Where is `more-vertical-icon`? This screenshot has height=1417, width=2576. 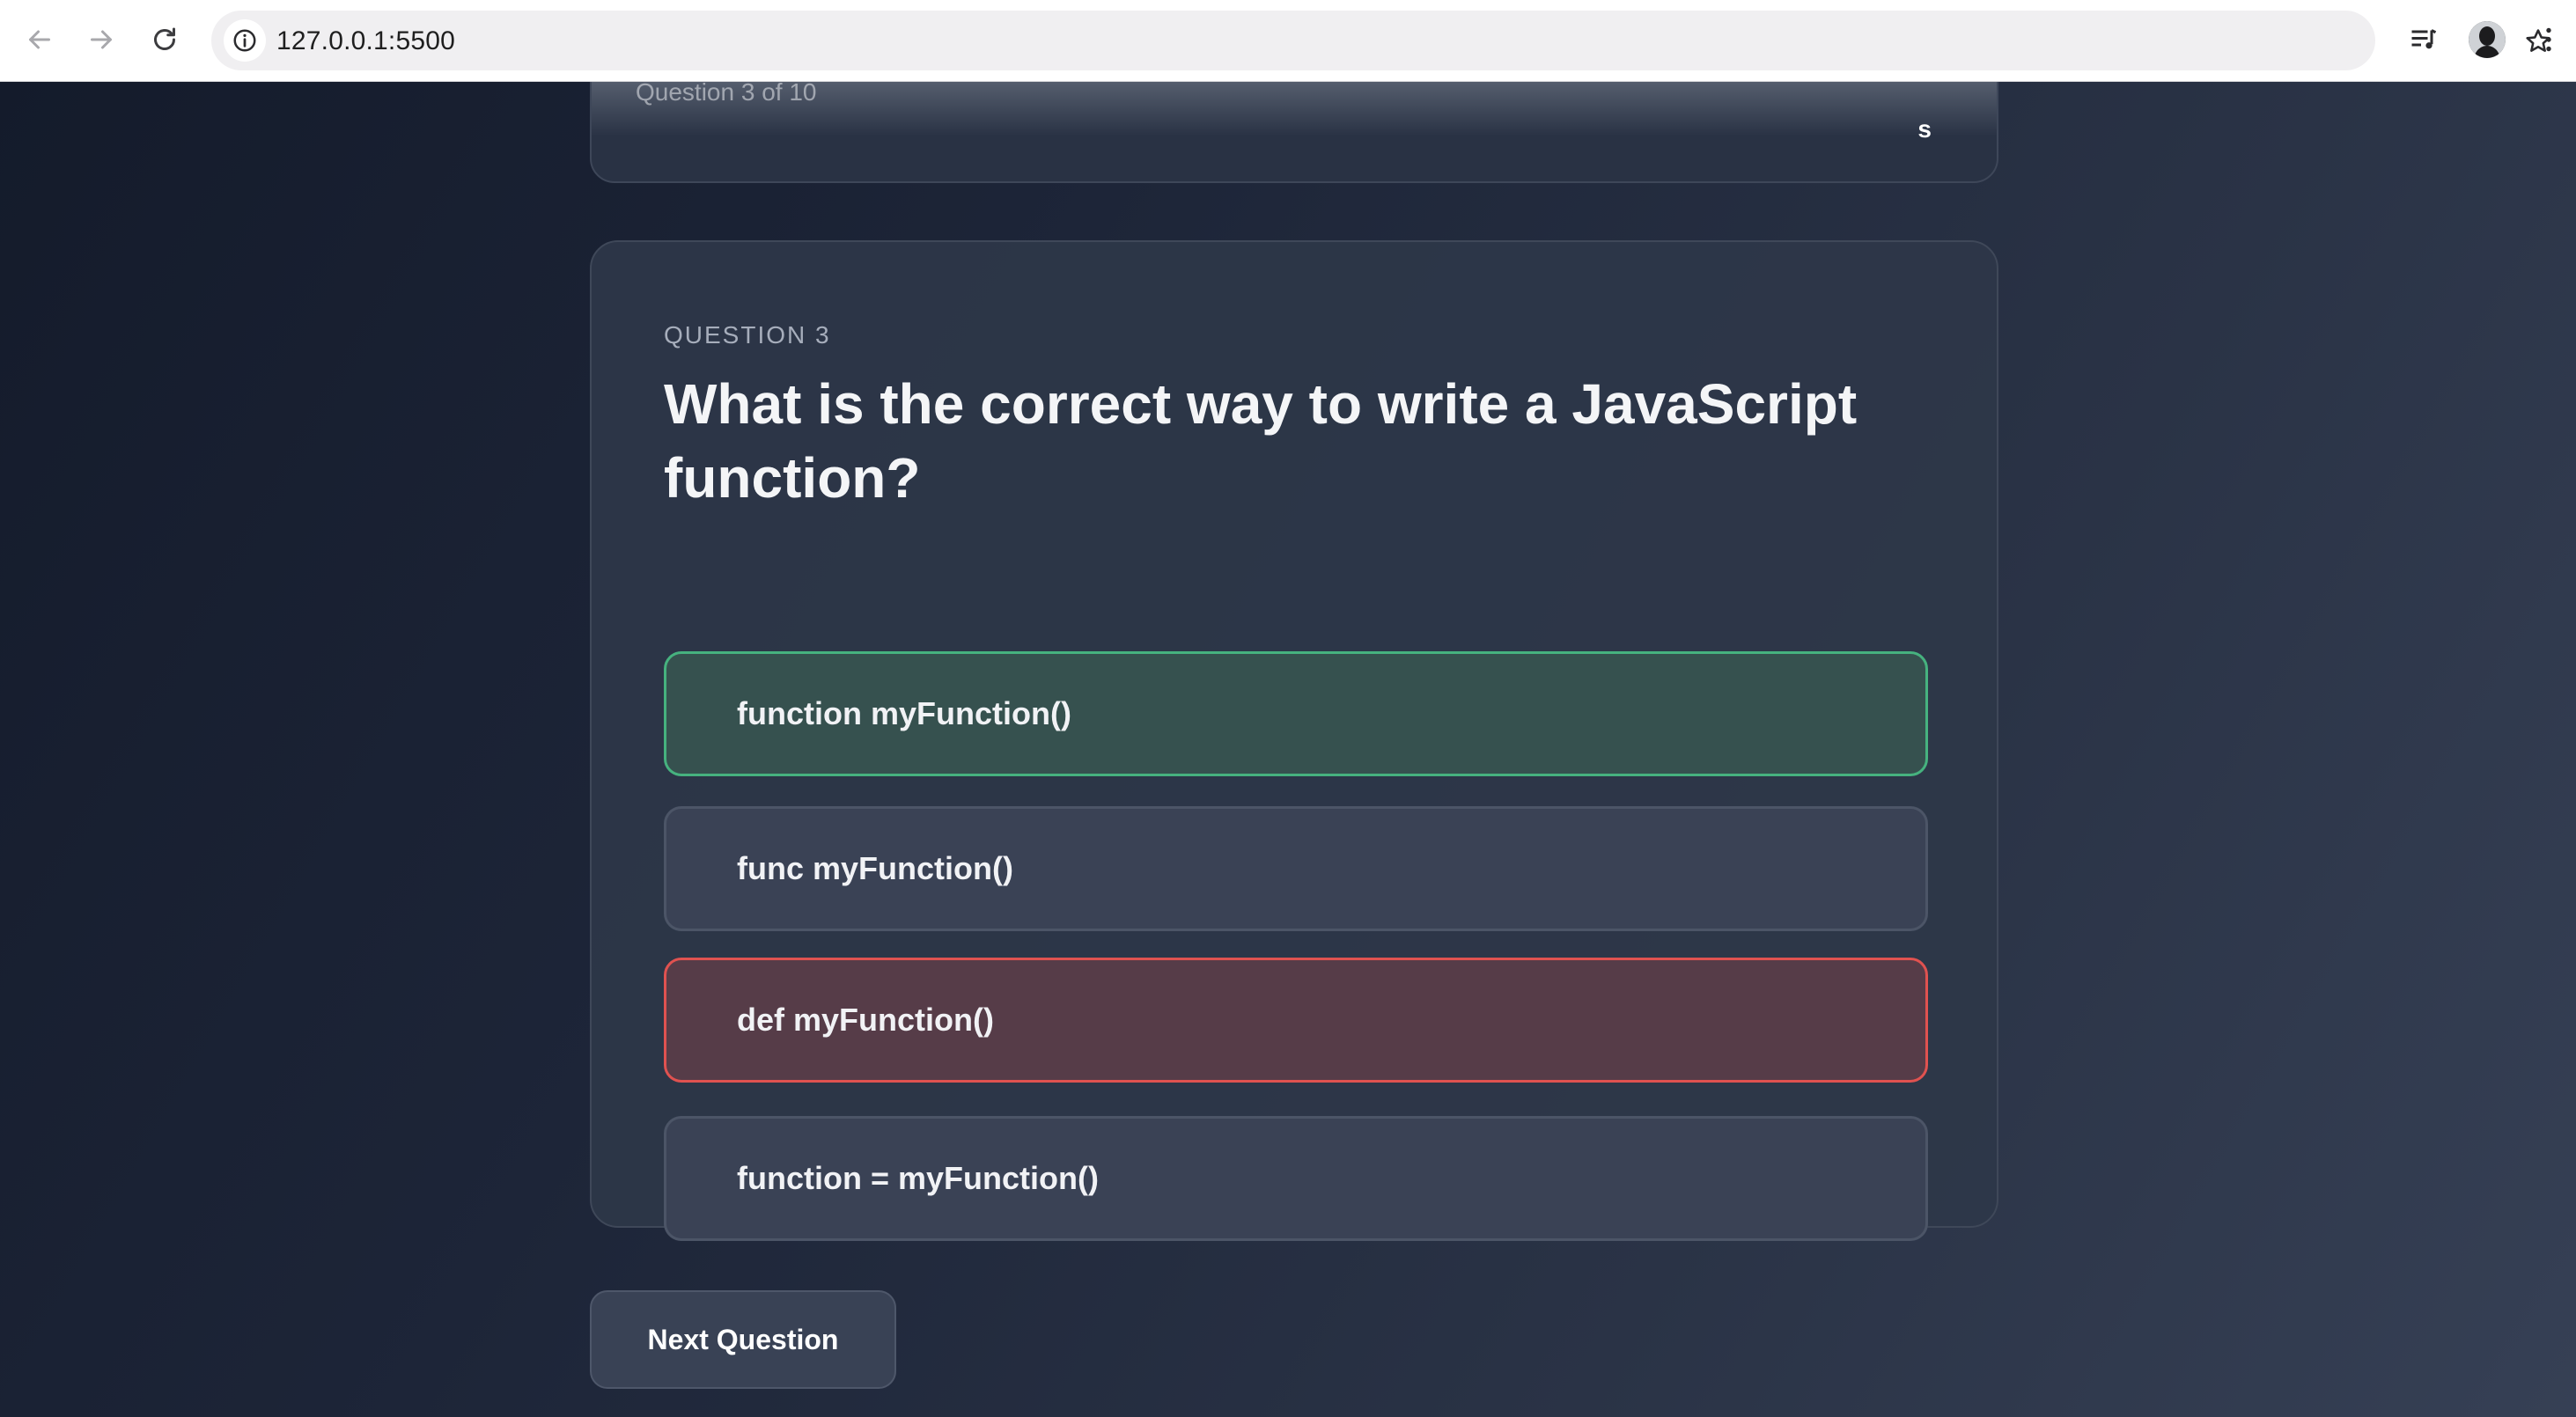
more-vertical-icon is located at coordinates (2549, 39).